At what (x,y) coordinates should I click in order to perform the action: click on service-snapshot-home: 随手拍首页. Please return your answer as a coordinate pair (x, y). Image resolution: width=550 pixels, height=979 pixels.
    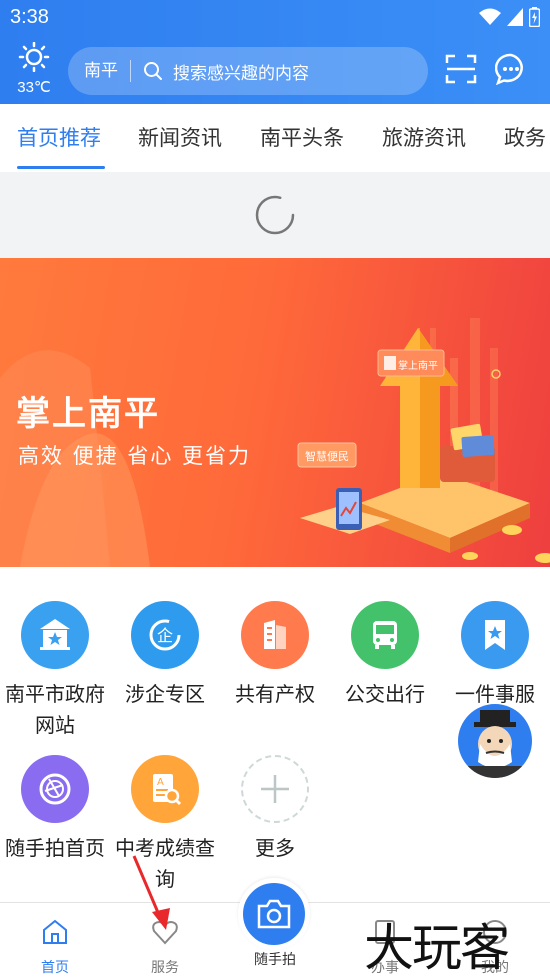
    Looking at the image, I should click on (55, 809).